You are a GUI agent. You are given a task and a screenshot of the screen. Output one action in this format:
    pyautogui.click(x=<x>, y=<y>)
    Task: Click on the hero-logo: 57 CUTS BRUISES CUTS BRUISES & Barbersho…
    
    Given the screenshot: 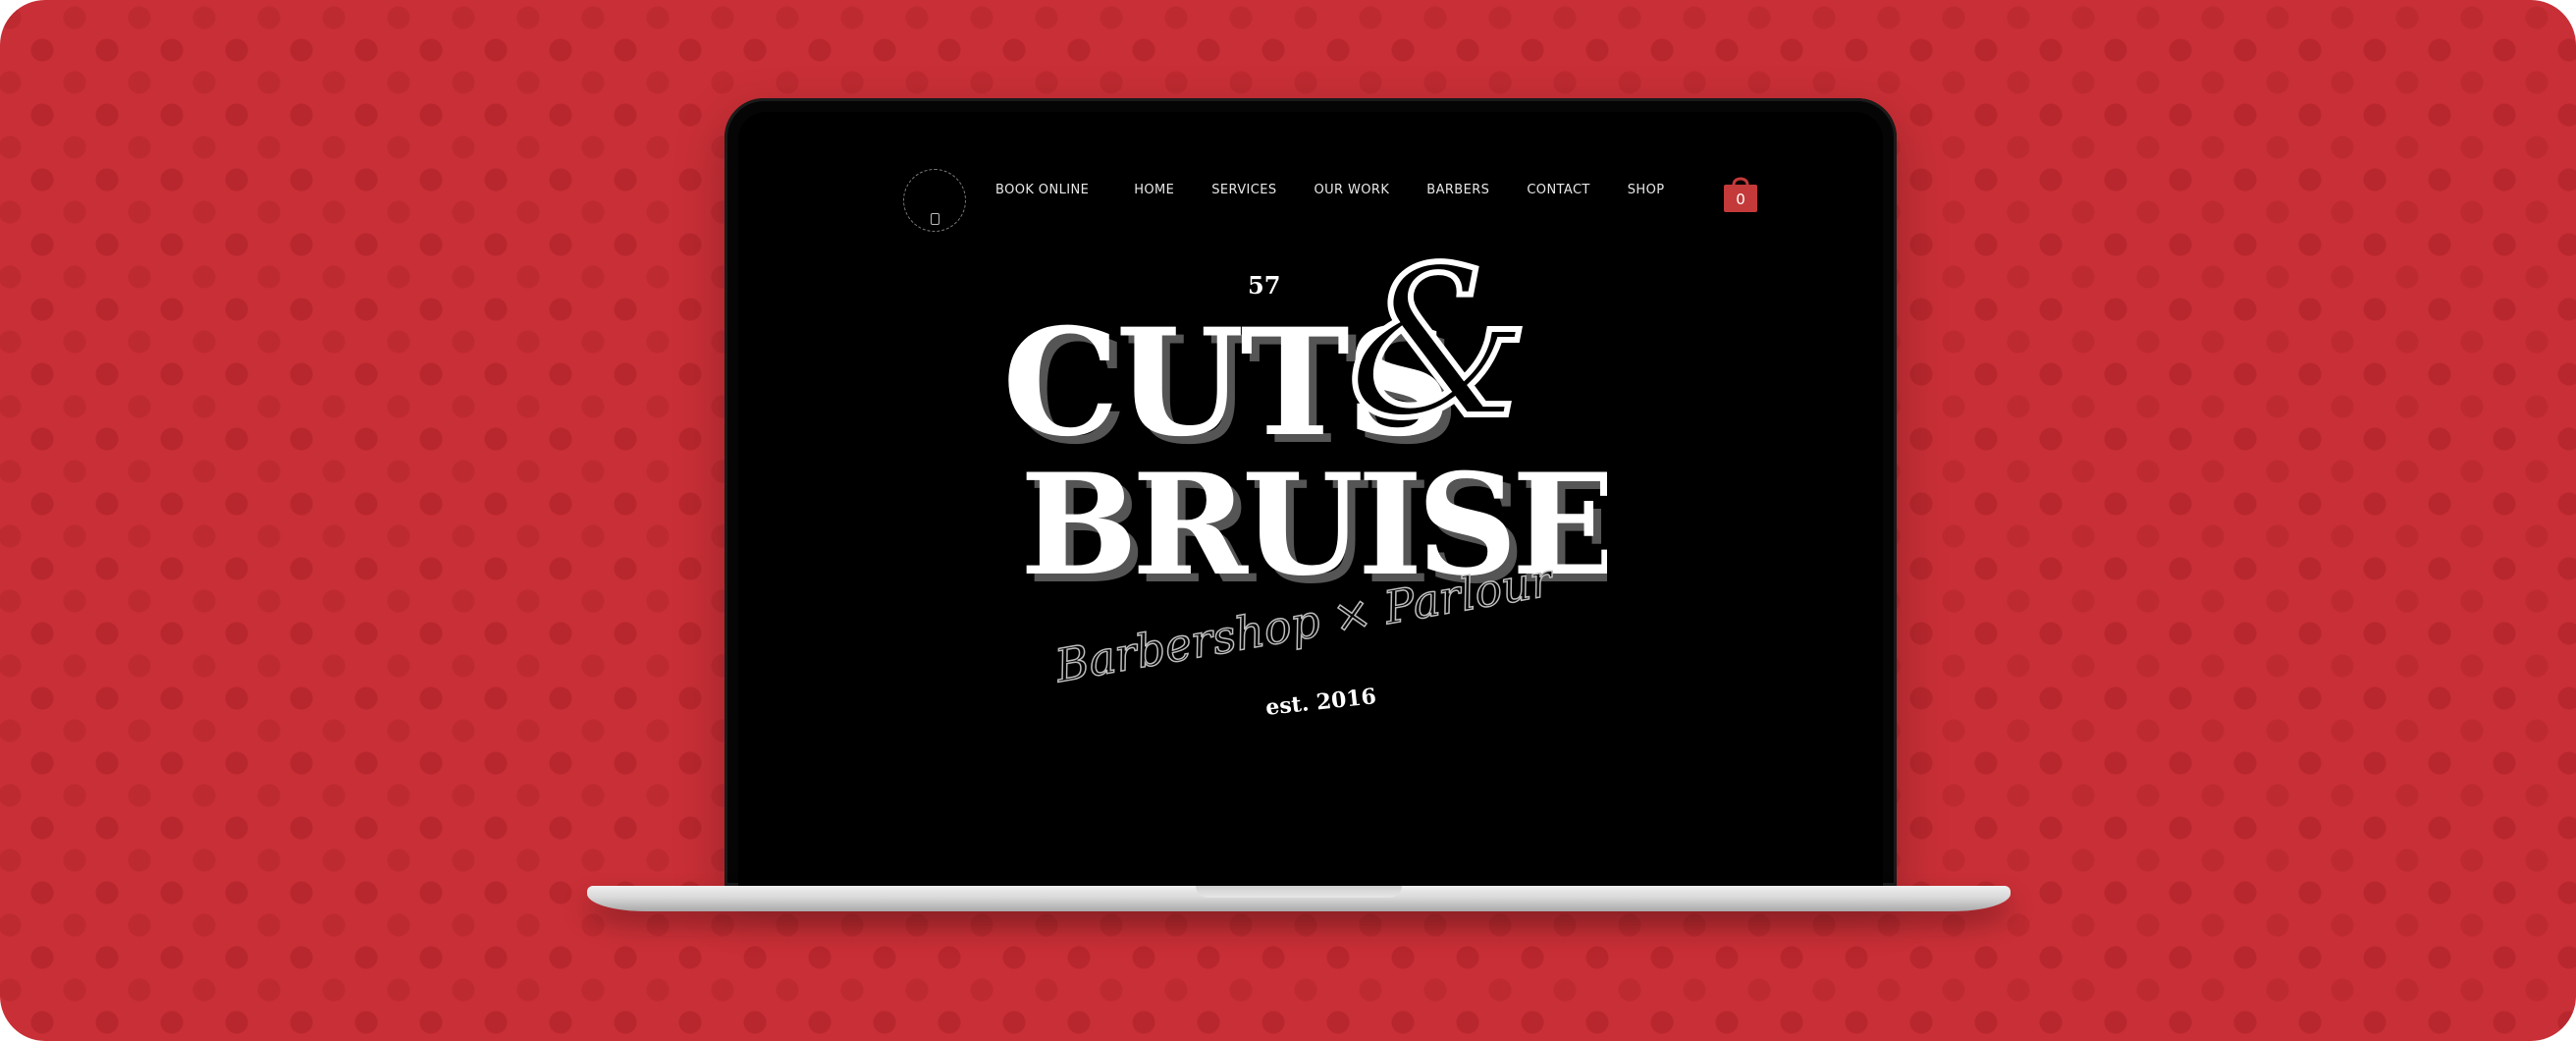 What is the action you would take?
    pyautogui.click(x=1302, y=489)
    